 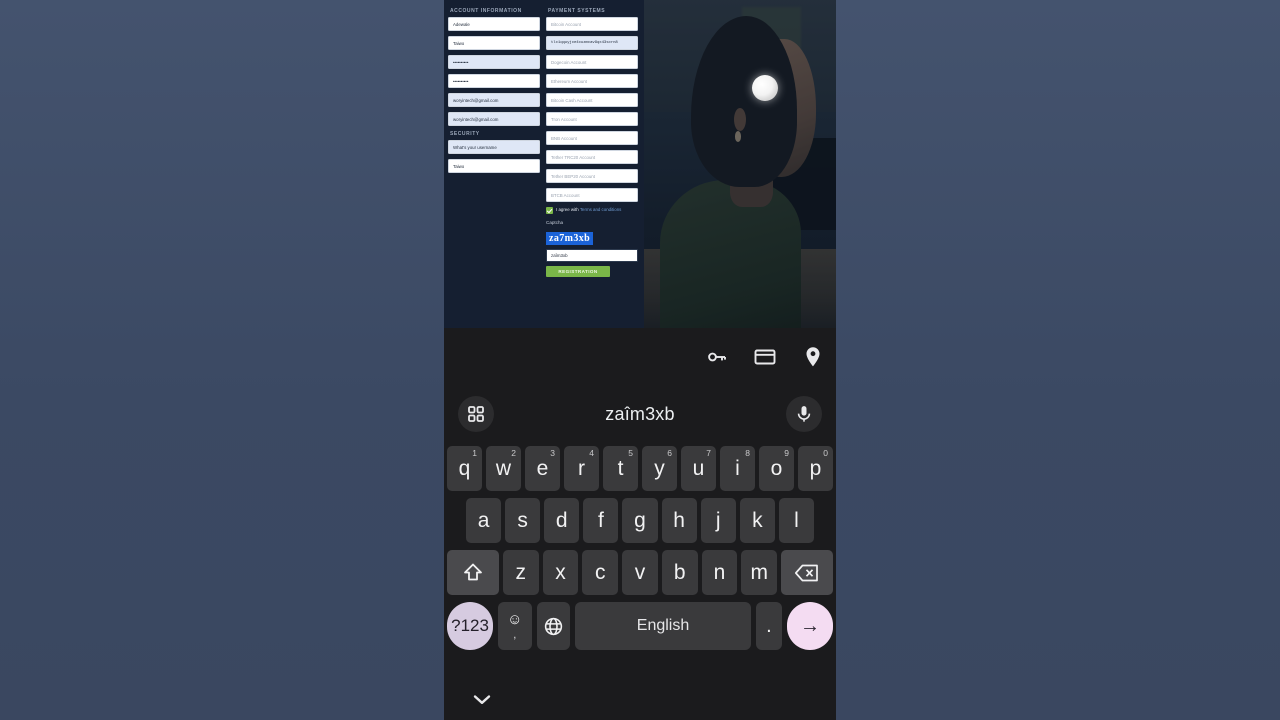 What do you see at coordinates (470, 626) in the screenshot?
I see `symbols-key: ?123` at bounding box center [470, 626].